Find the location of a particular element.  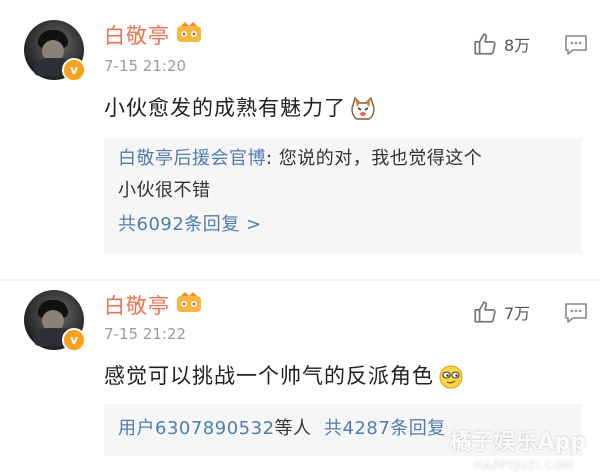

view-replies-link: 共4287条回复 is located at coordinates (385, 428).